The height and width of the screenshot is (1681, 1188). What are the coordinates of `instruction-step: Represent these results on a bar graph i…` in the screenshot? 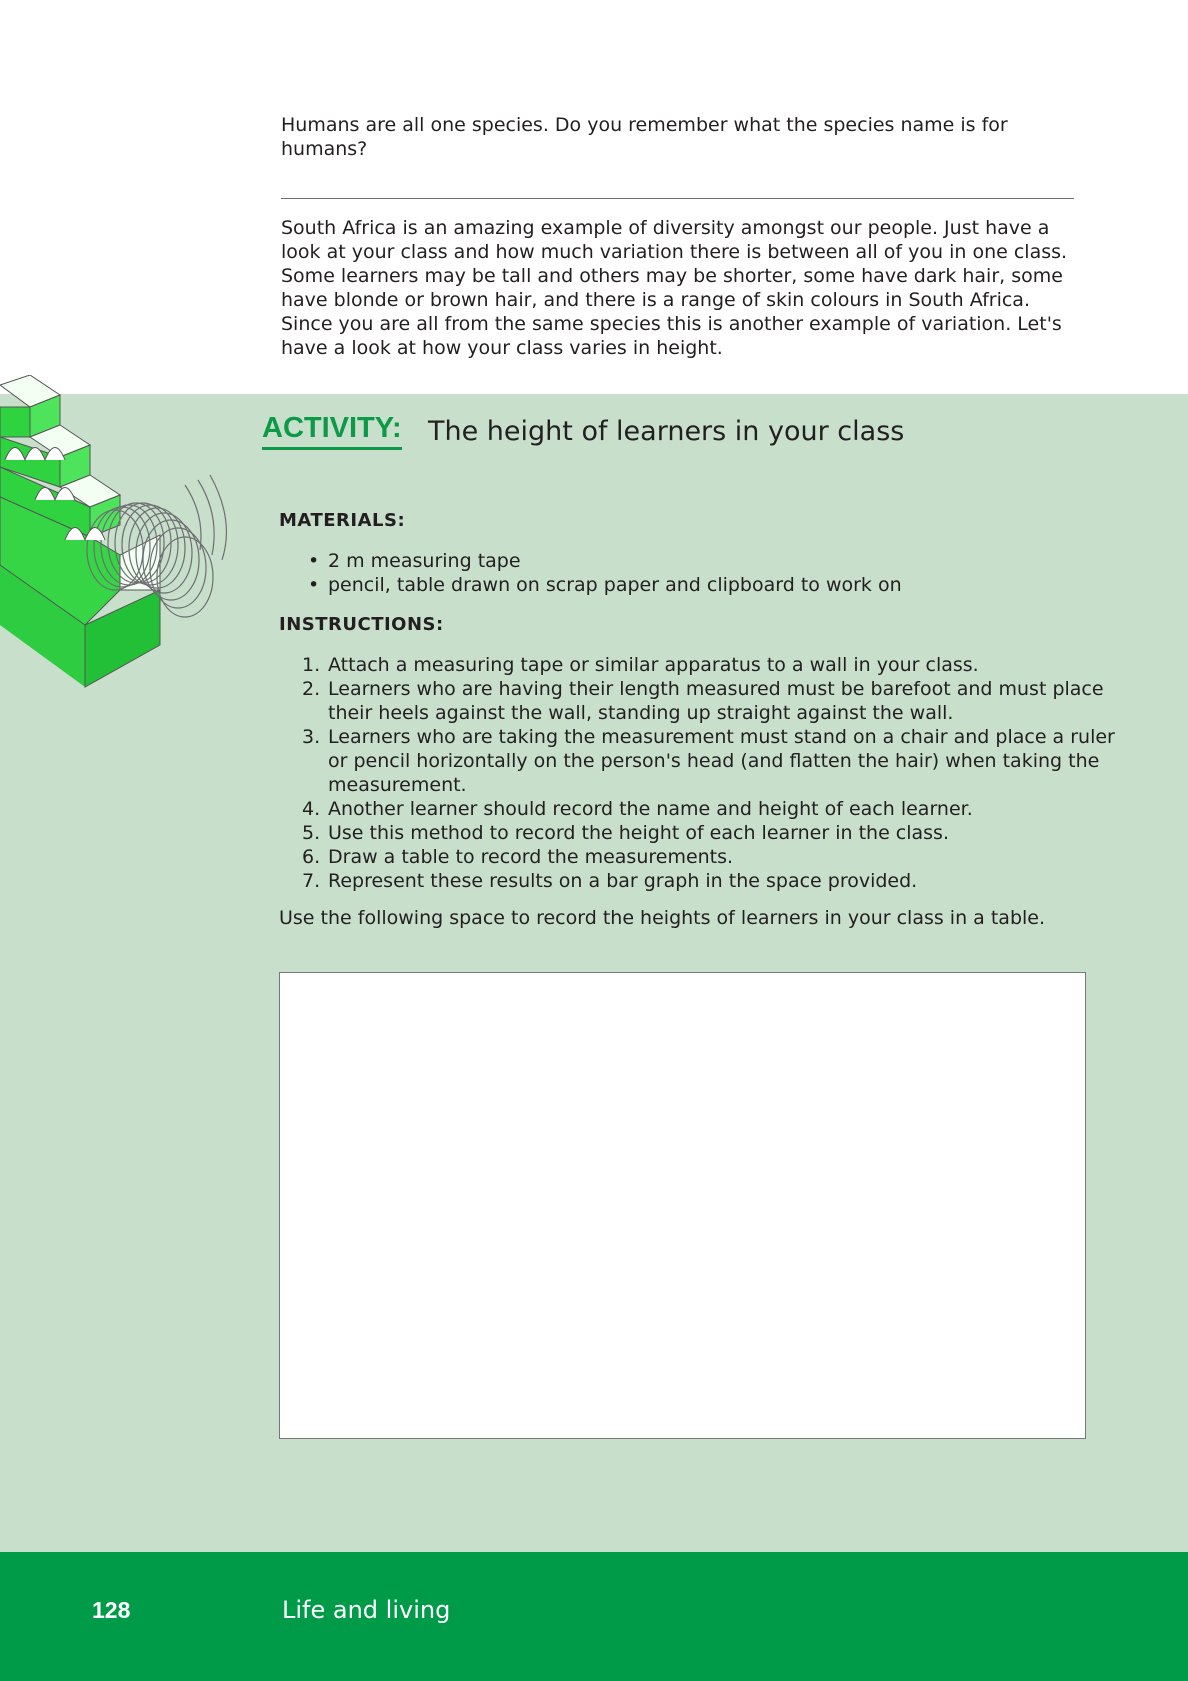 It's located at (610, 881).